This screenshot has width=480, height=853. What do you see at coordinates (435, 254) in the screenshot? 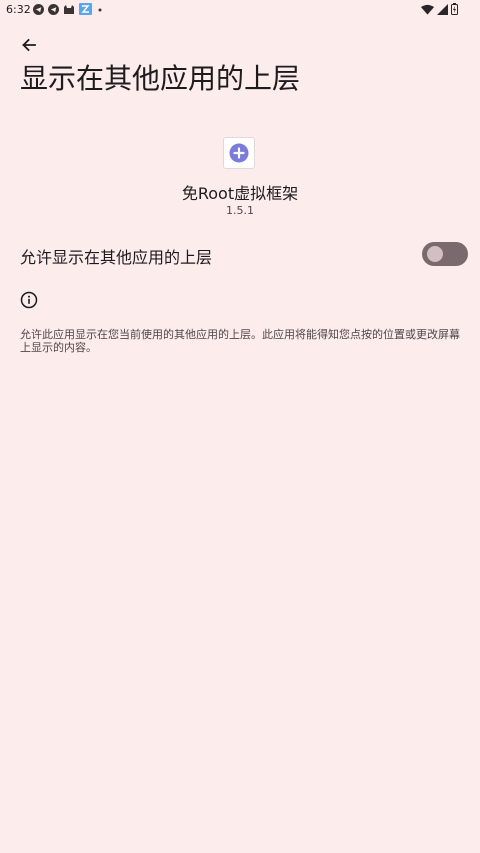
I see `toggle-thumb` at bounding box center [435, 254].